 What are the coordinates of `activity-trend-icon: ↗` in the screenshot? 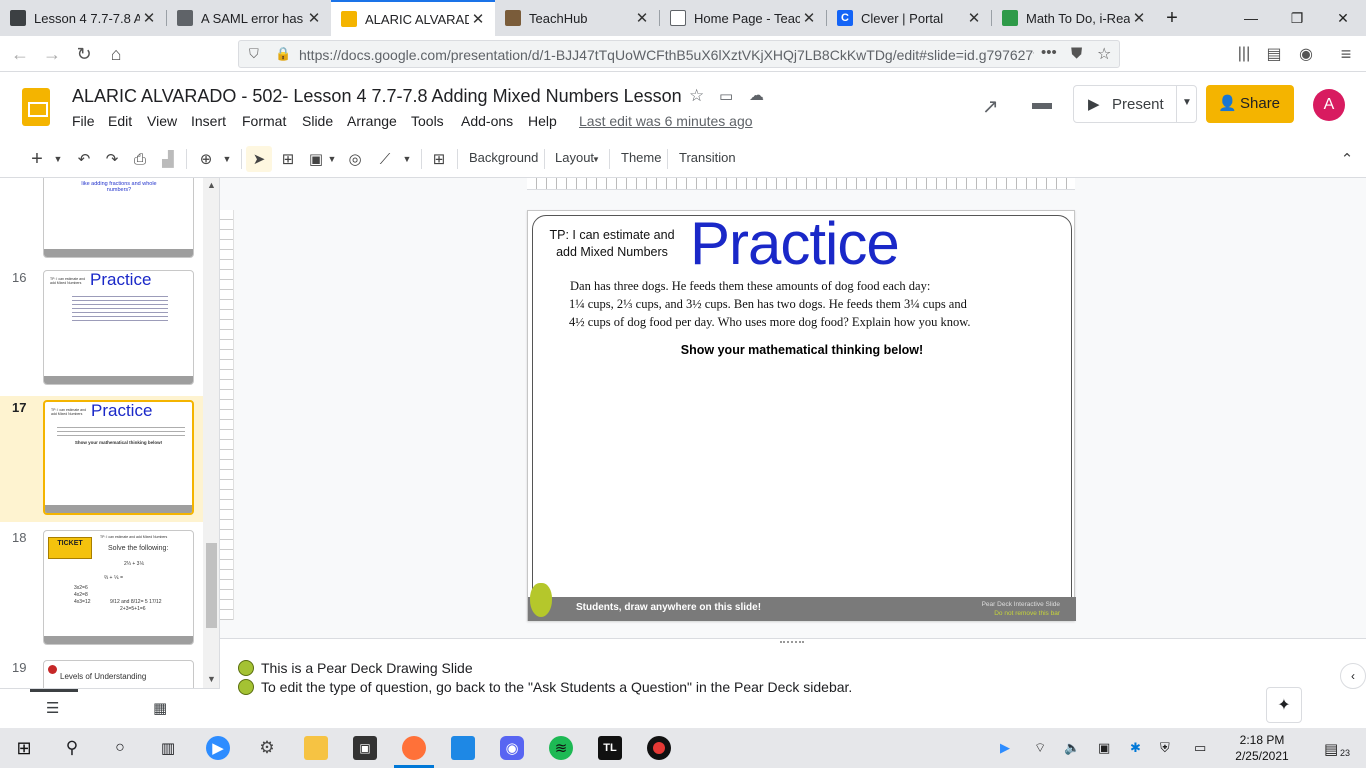 It's located at (990, 106).